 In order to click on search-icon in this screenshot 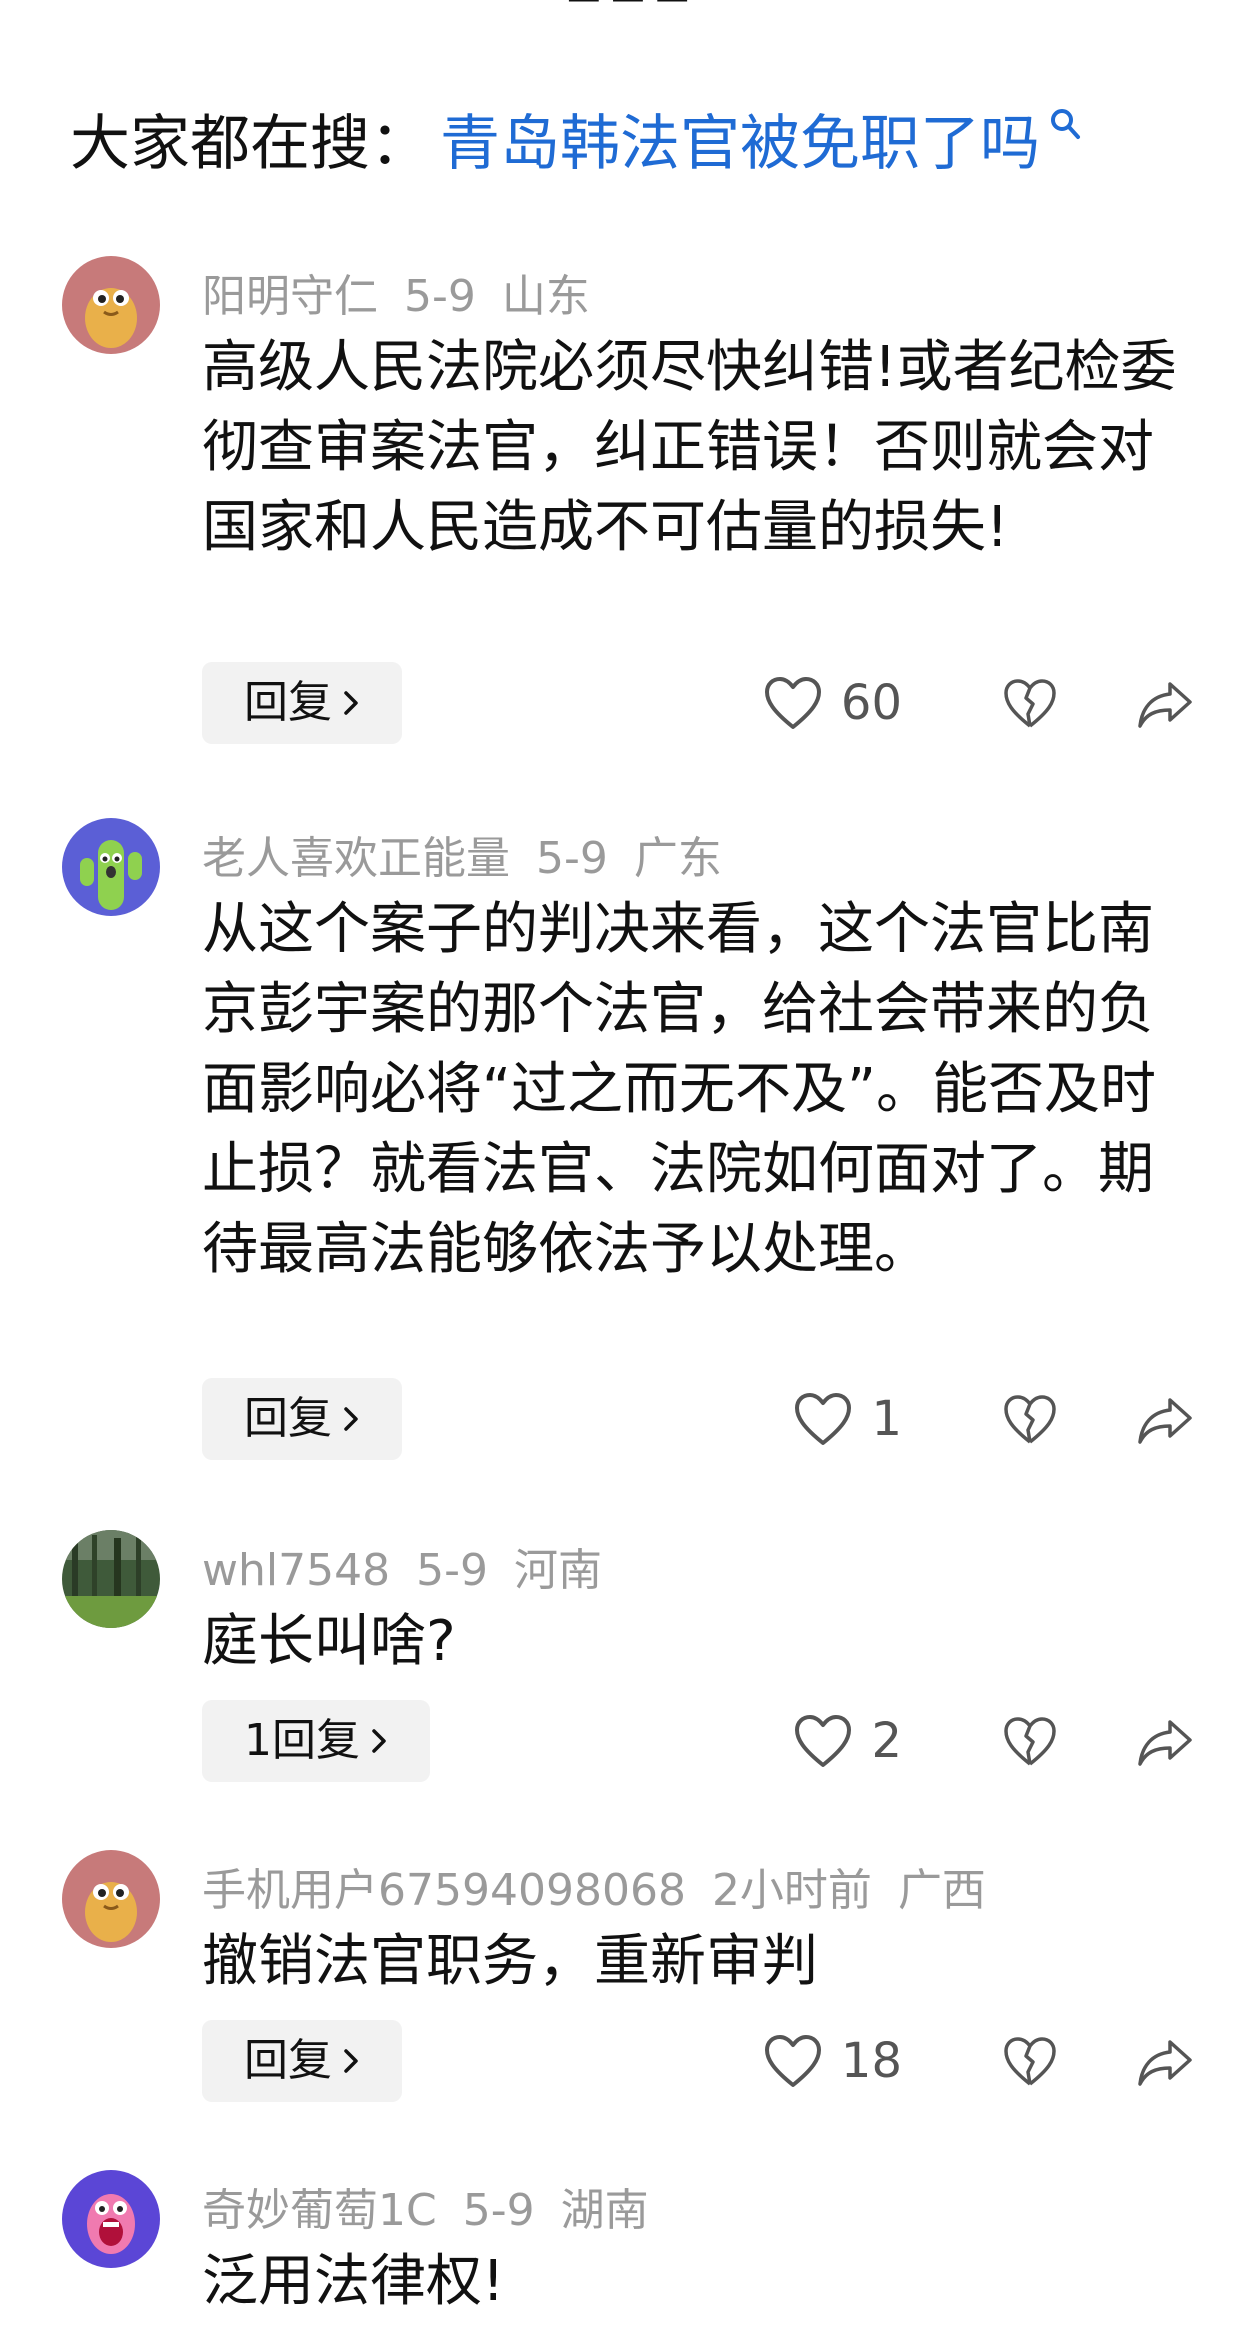, I will do `click(1065, 124)`.